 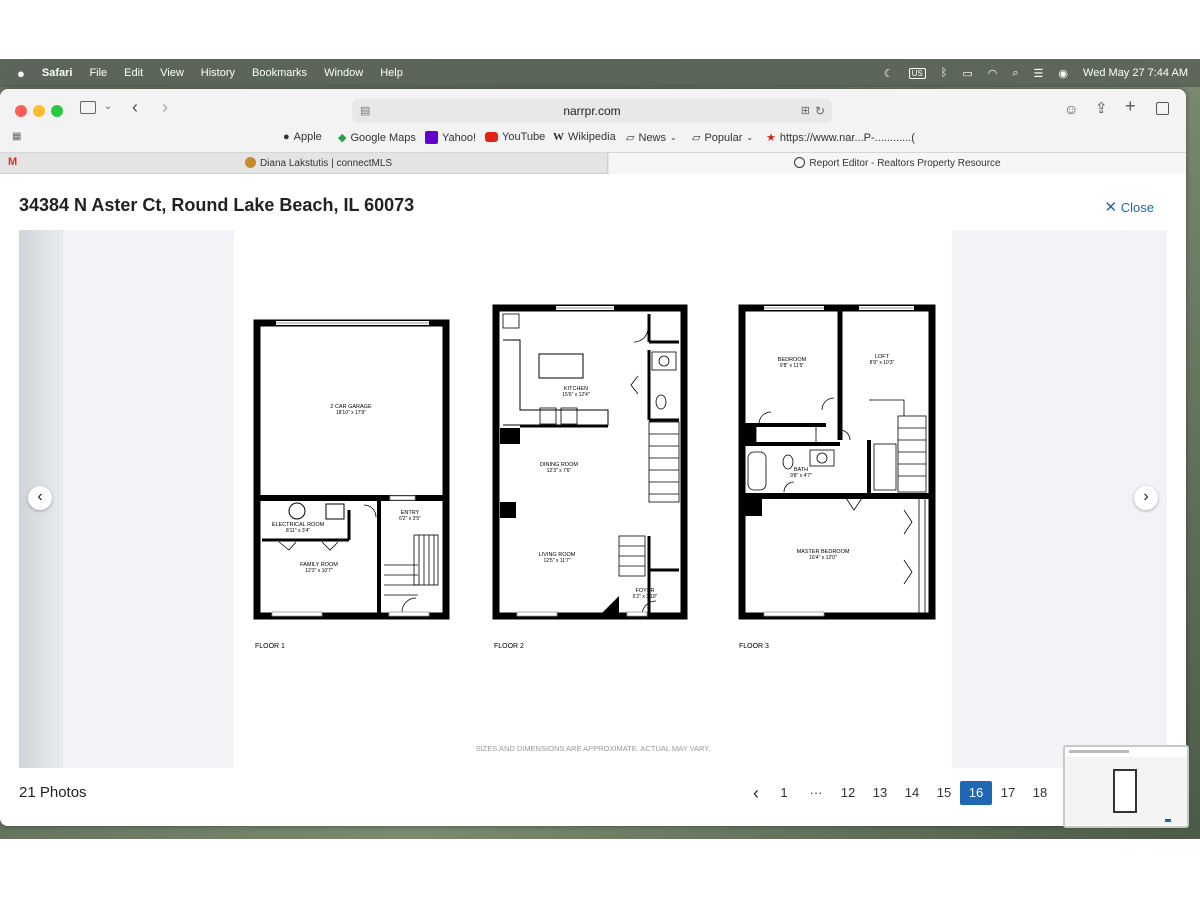 What do you see at coordinates (57, 73) in the screenshot?
I see `menu-app-name: Safari` at bounding box center [57, 73].